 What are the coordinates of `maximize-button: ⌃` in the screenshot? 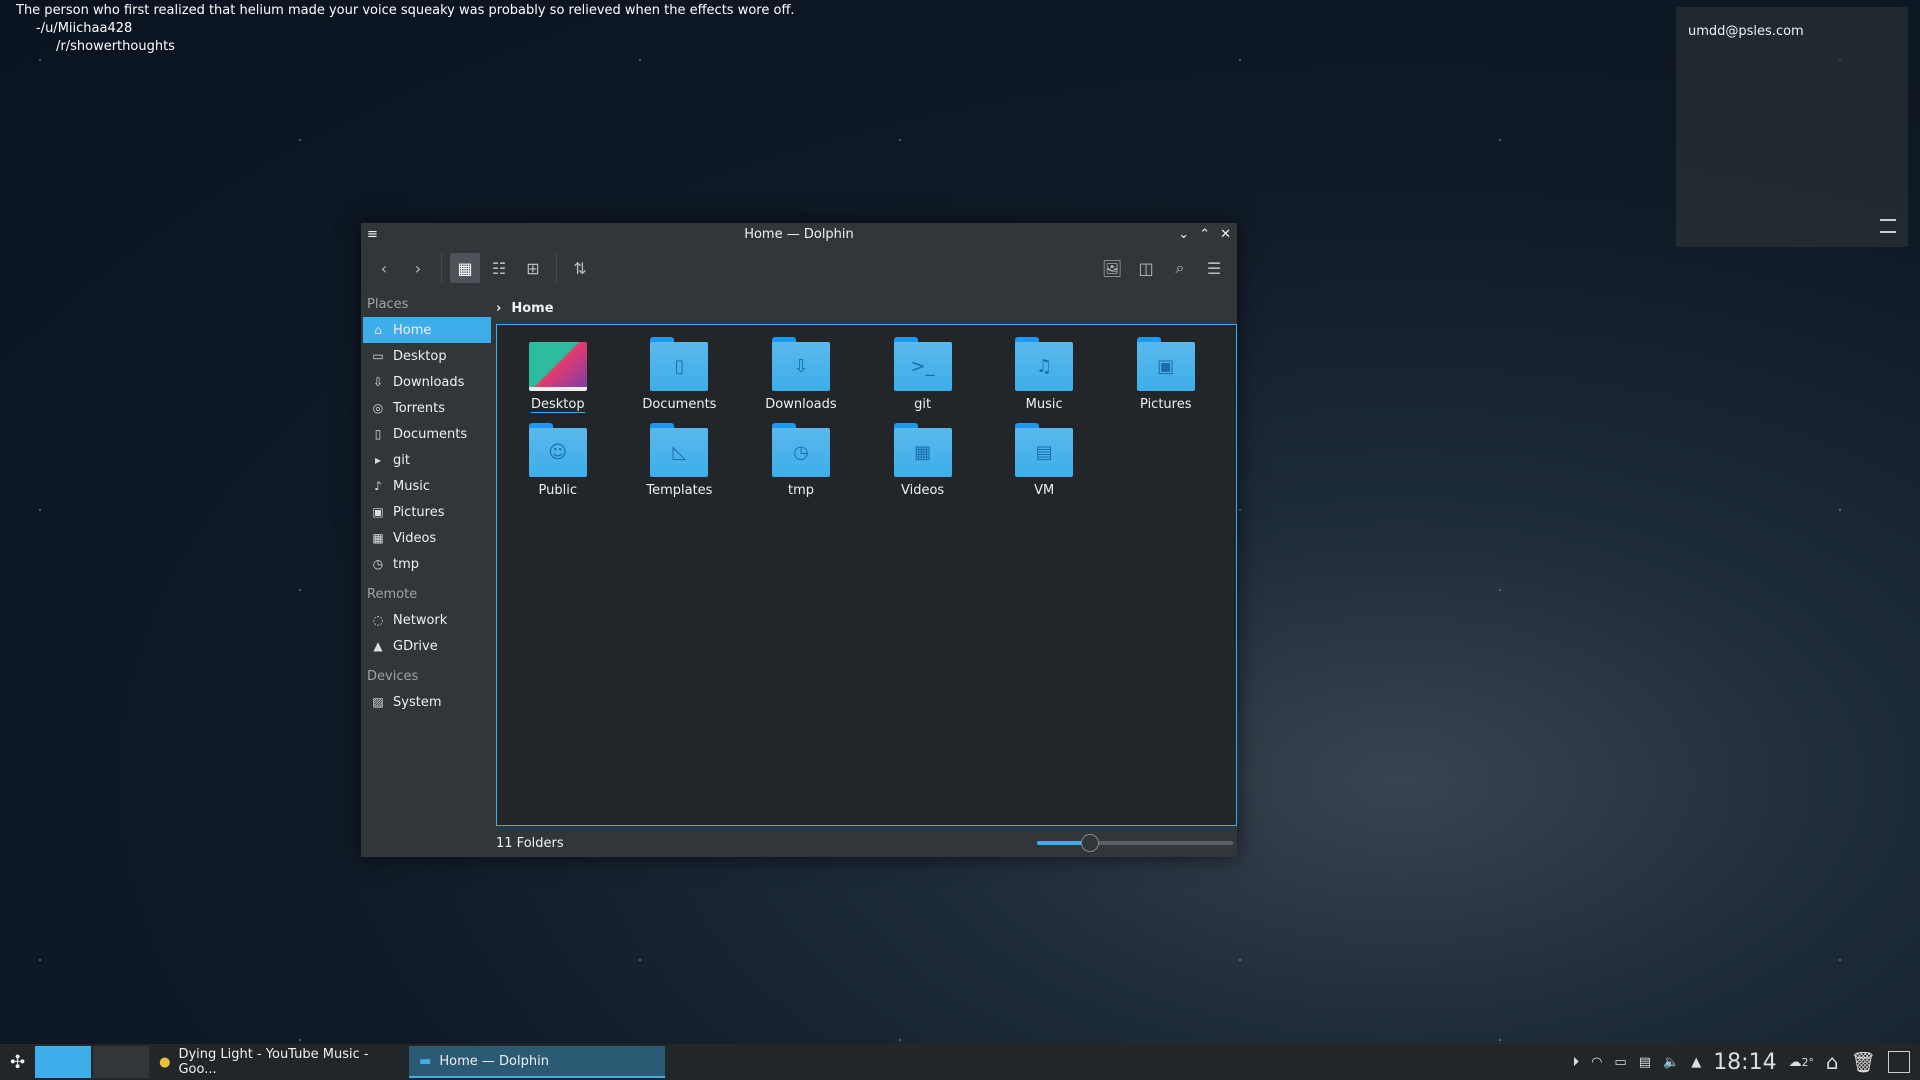 It's located at (1204, 235).